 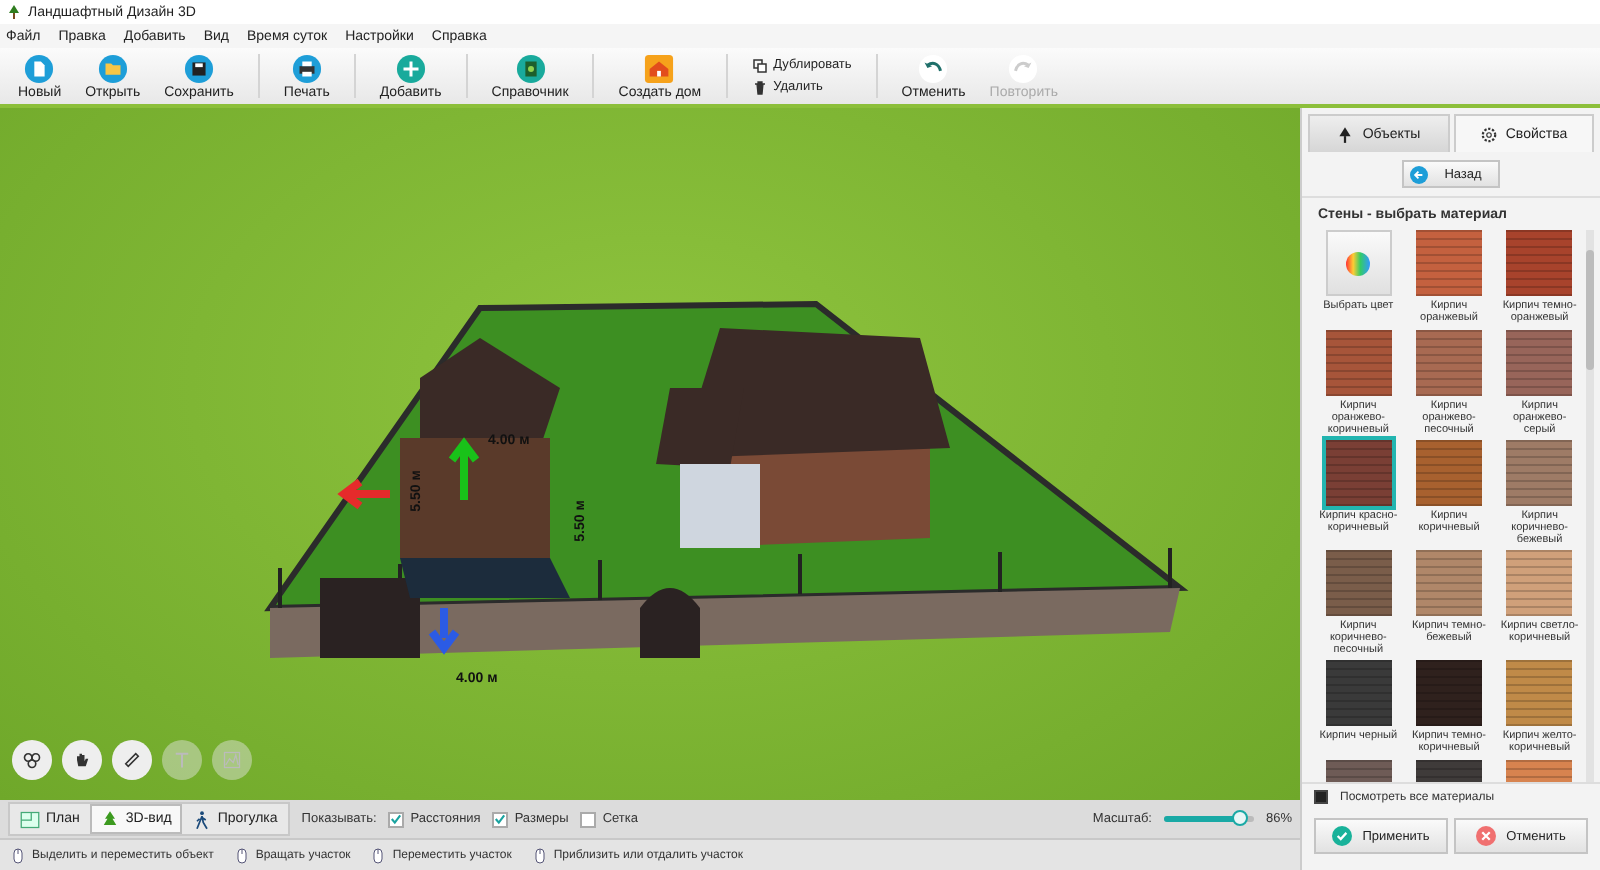 I want to click on color-picker-tile, so click(x=1358, y=263).